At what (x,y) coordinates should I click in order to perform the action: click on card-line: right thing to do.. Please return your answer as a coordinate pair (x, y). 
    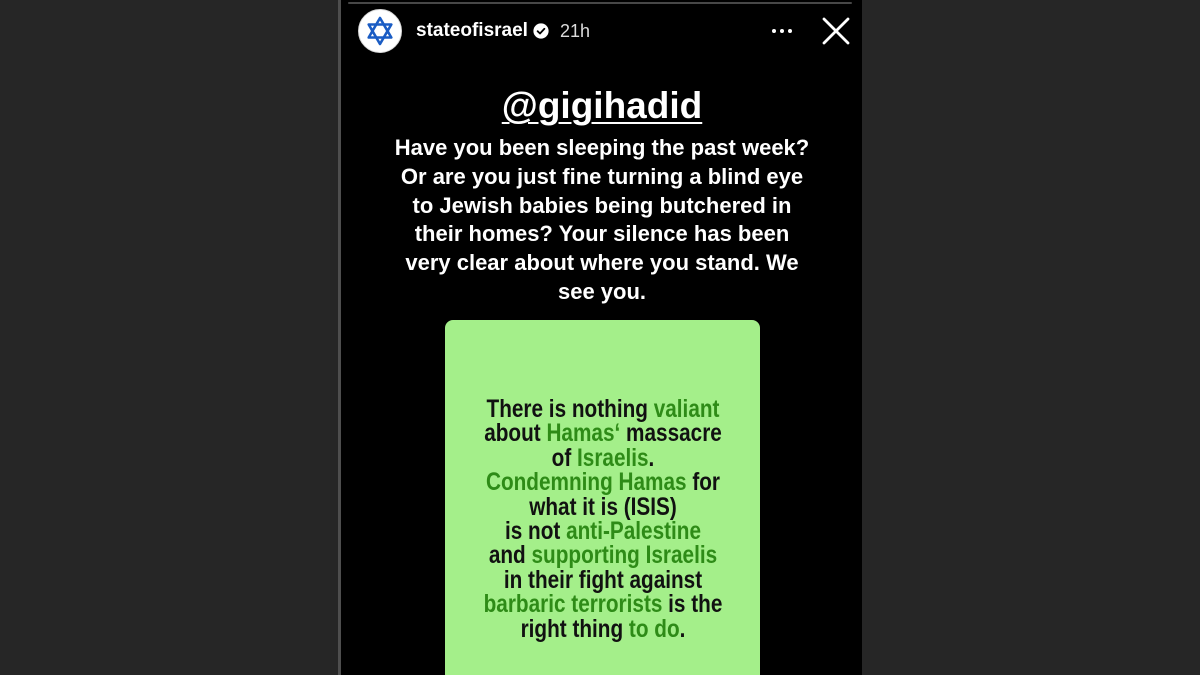
    Looking at the image, I should click on (603, 628).